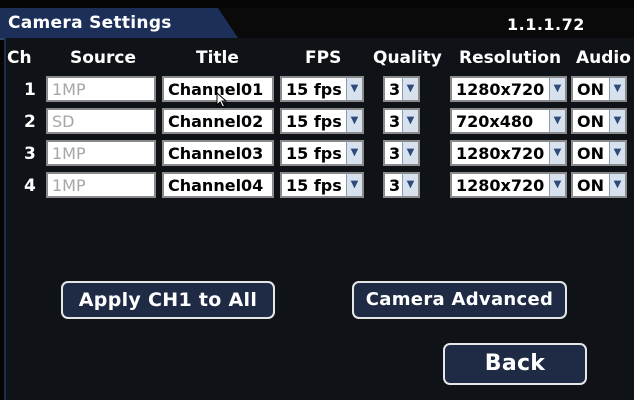  I want to click on header-bar: Camera Settings 1.1.1.72, so click(317, 23).